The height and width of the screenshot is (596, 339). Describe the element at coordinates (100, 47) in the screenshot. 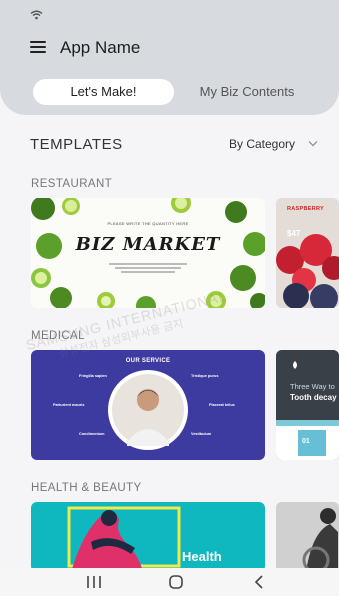

I see `app-title: App Name` at that location.